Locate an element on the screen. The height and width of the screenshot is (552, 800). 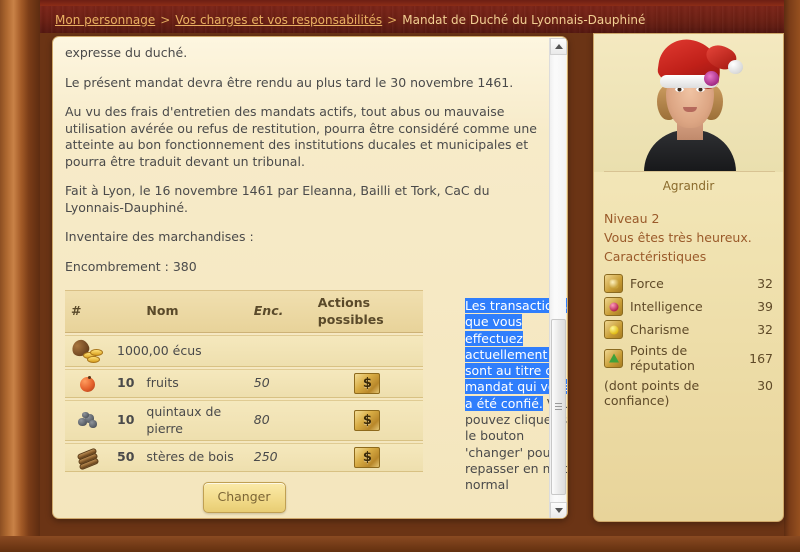
table-row: 10 fruits 50 $ is located at coordinates (244, 383).